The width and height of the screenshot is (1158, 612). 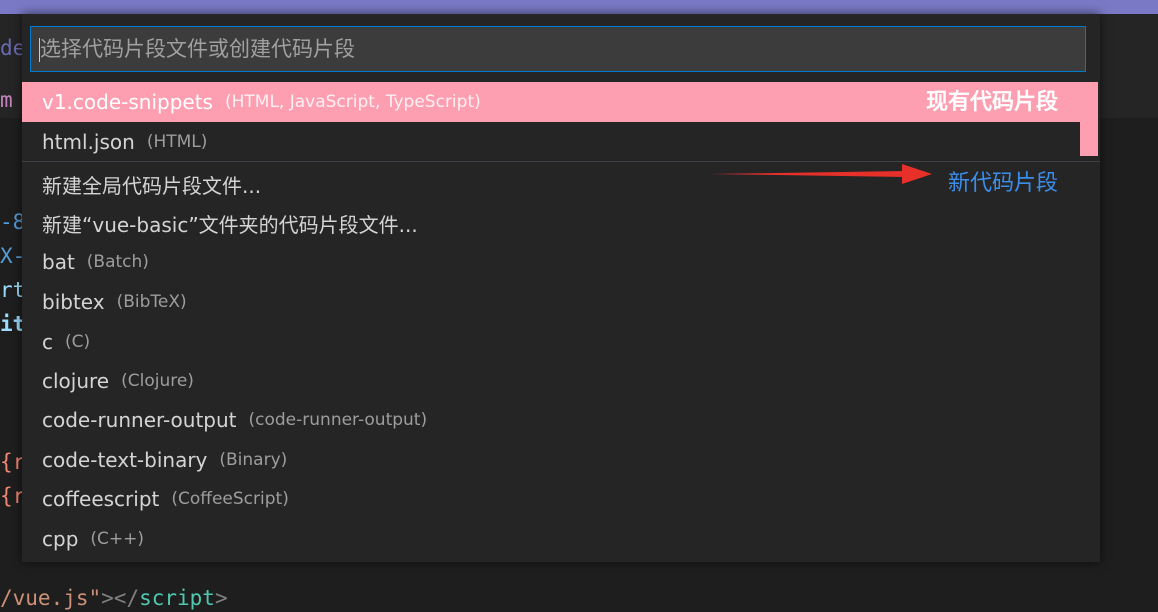 I want to click on title-bar, so click(x=579, y=7).